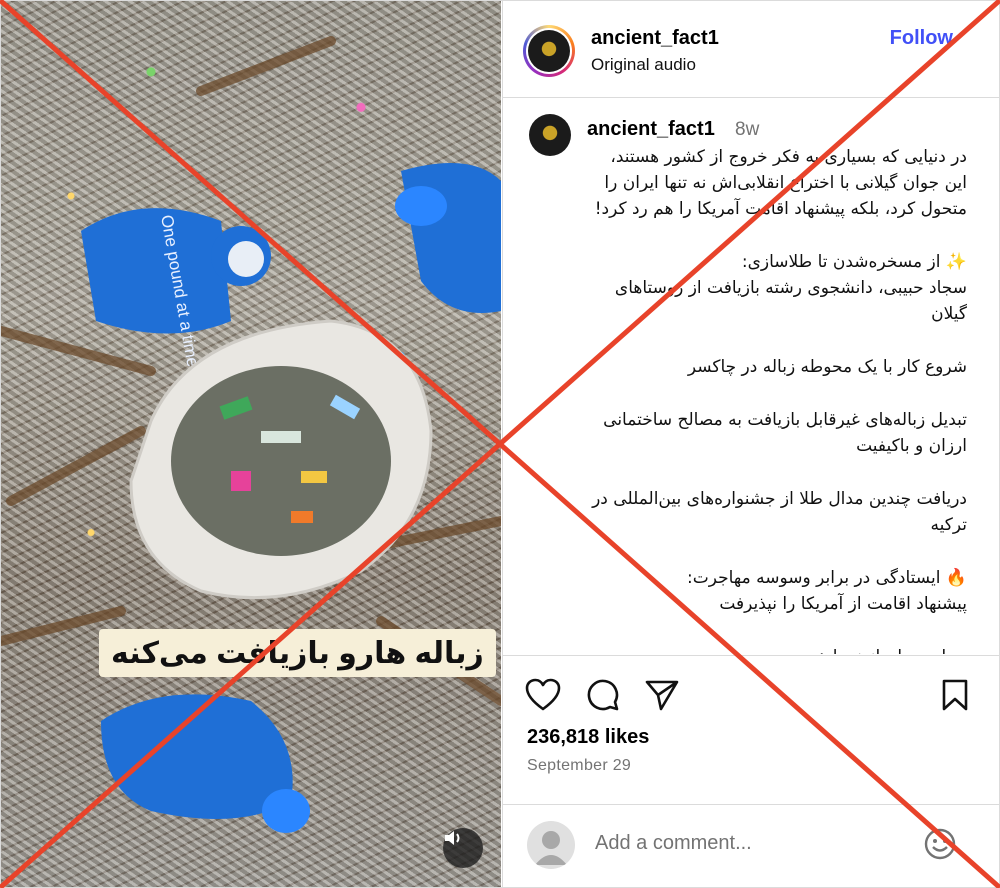 Image resolution: width=1000 pixels, height=888 pixels. I want to click on avatar, so click(549, 51).